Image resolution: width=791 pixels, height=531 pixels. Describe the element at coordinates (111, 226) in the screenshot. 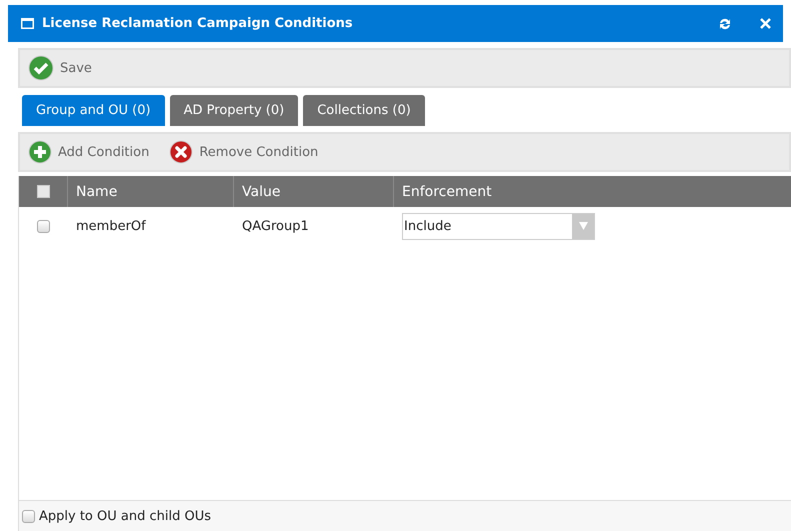

I see `table-cell-text: memberOf` at that location.